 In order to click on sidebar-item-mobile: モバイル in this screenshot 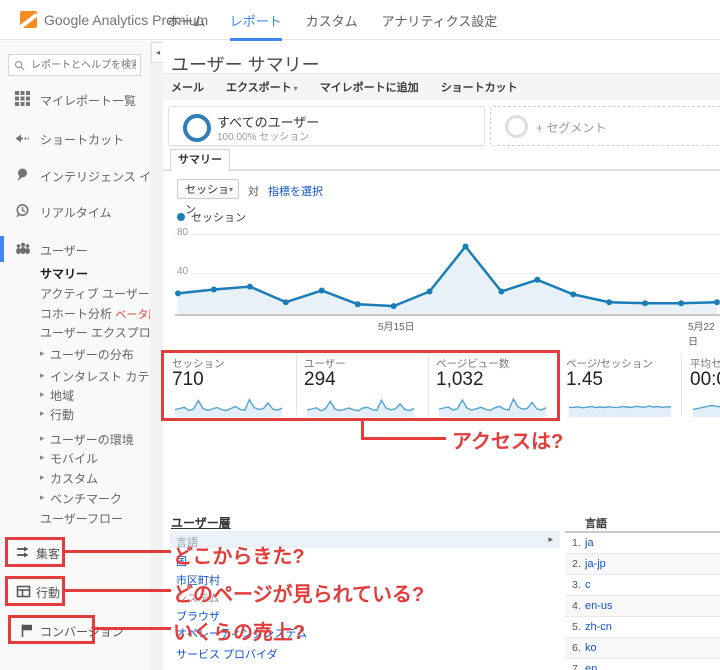, I will do `click(74, 458)`.